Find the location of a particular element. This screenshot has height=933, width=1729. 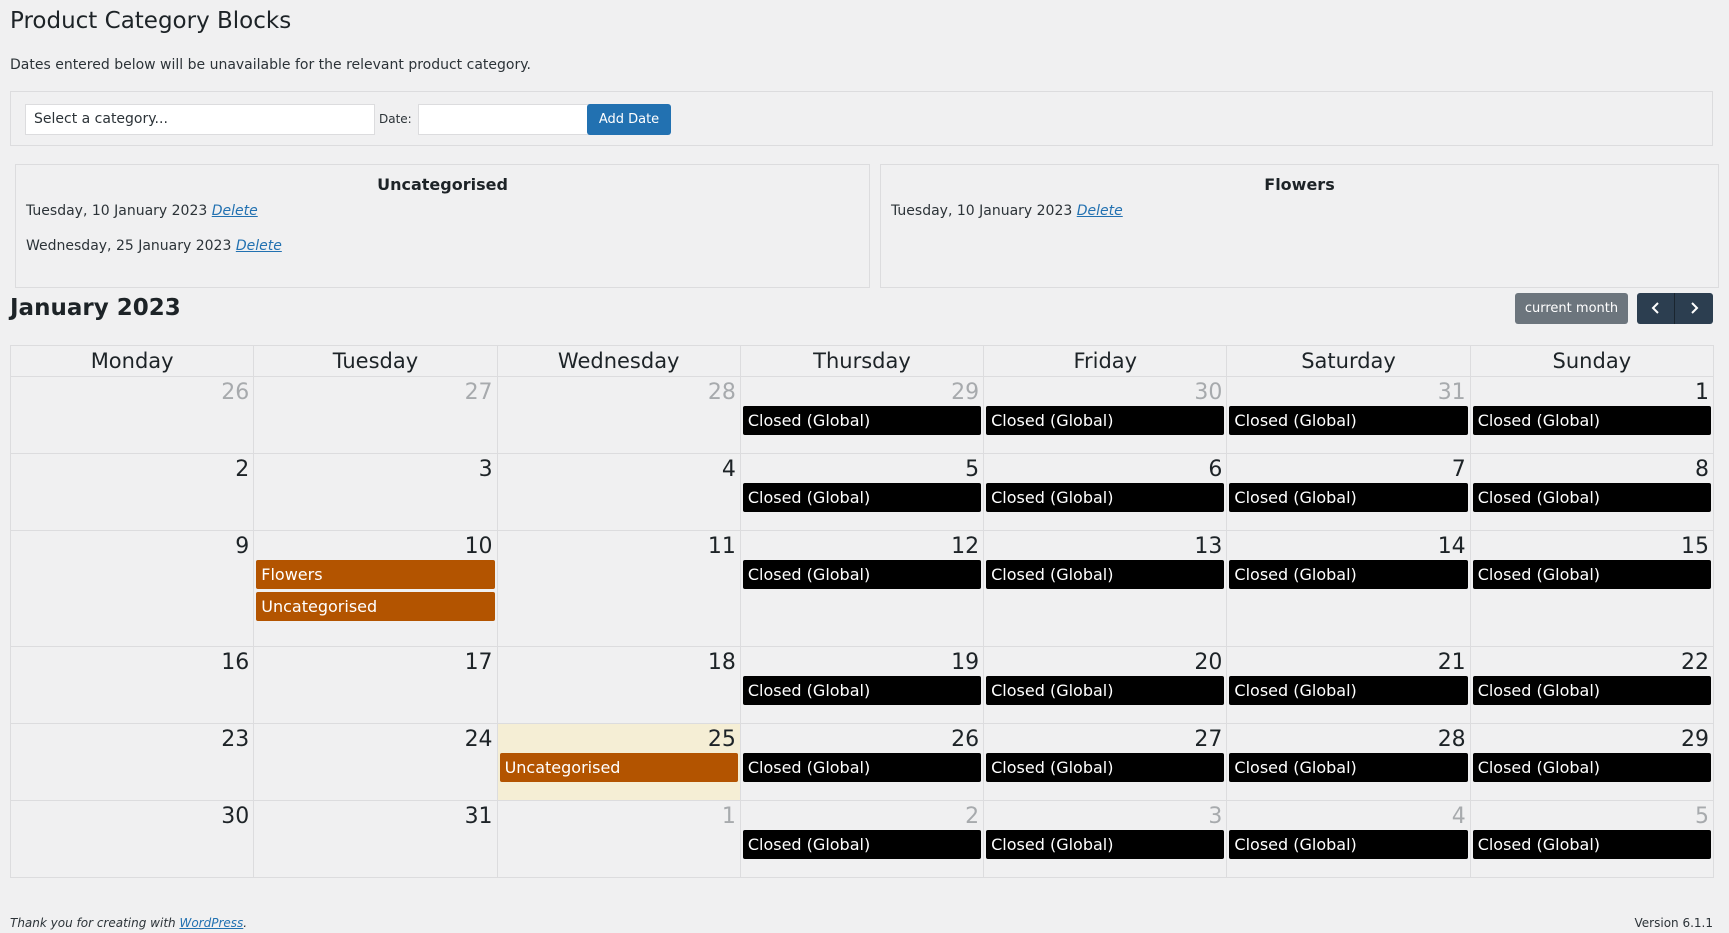

calendar-day-cell: 30 Closed (Global) is located at coordinates (1105, 415).